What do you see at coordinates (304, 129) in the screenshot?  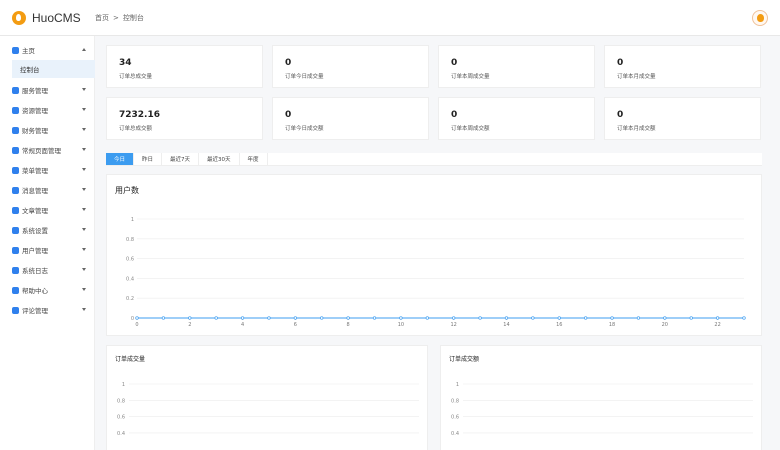 I see `stat-label: 订单今日成交额` at bounding box center [304, 129].